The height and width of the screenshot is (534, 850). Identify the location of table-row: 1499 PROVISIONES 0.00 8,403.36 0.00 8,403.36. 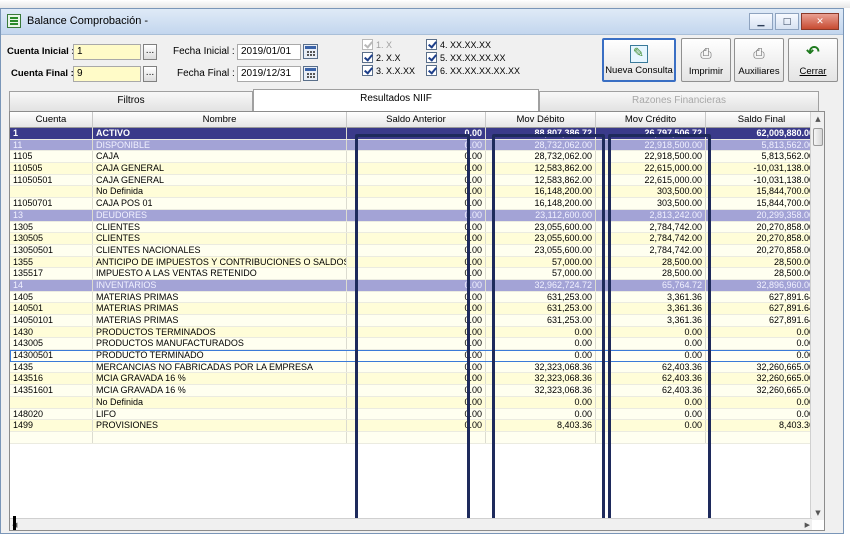
(414, 426).